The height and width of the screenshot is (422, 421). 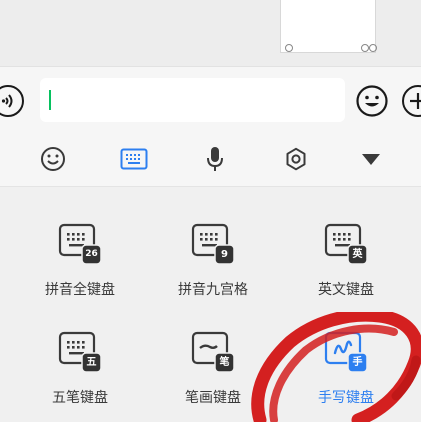 I want to click on keyboard-option-badge: 笔, so click(x=224, y=362).